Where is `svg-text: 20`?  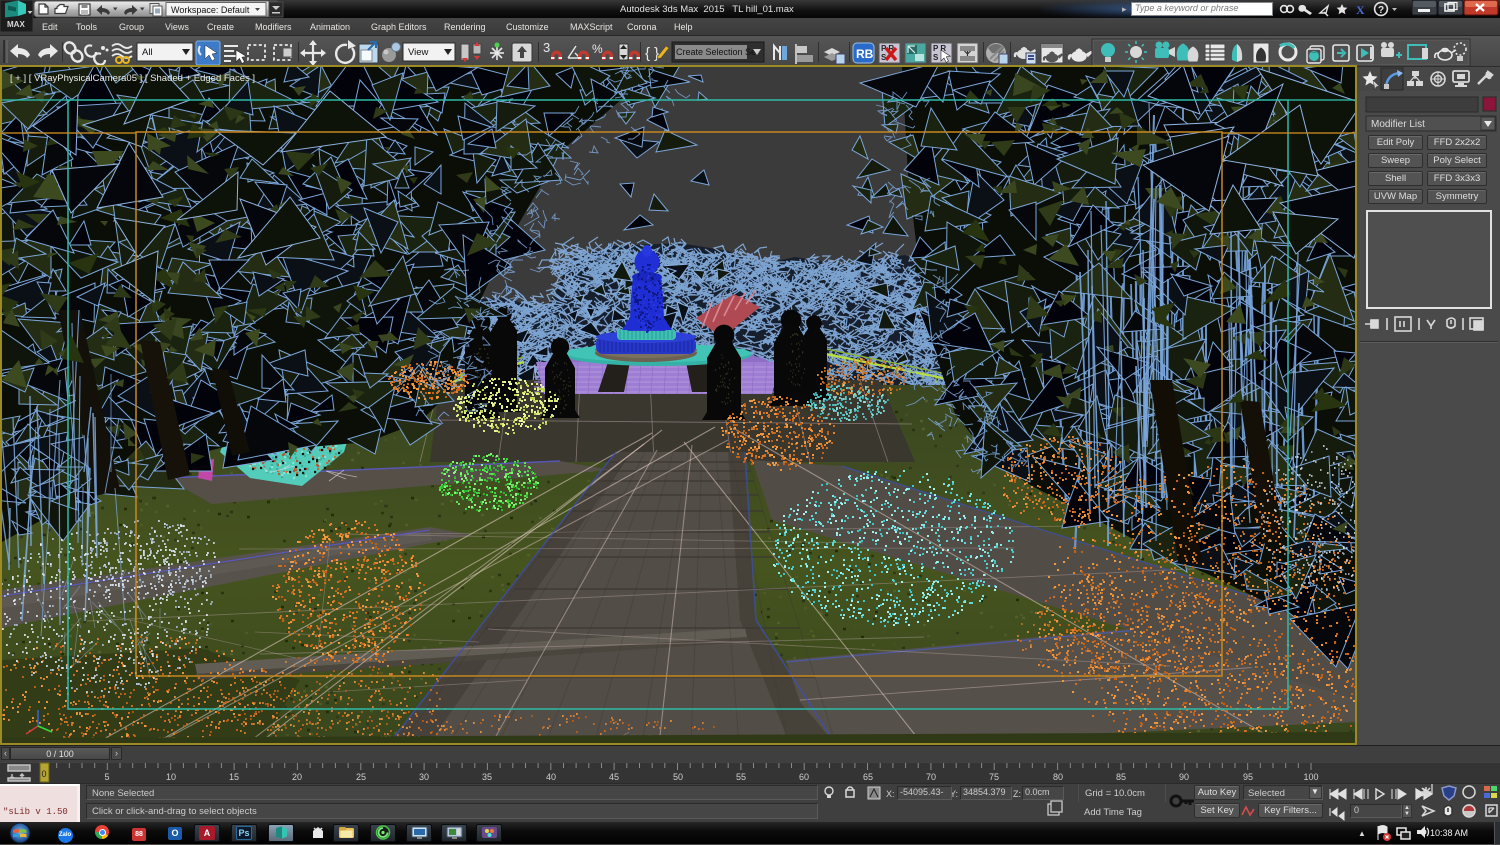
svg-text: 20 is located at coordinates (297, 777).